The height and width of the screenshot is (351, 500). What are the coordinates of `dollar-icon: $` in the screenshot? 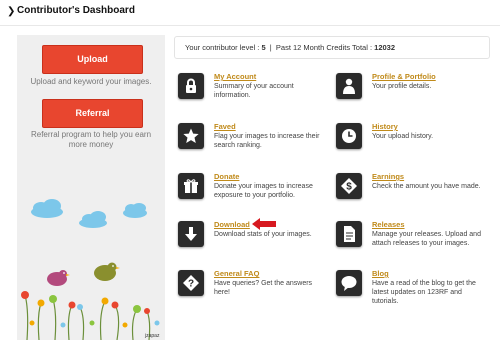 It's located at (349, 186).